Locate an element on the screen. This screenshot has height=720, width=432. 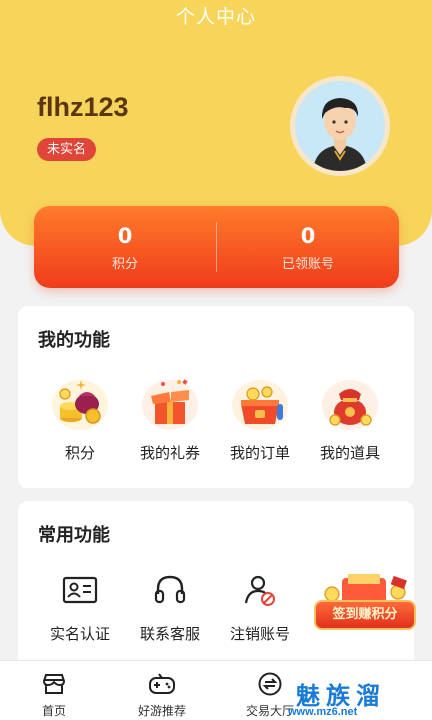
stat-points-value: 0 is located at coordinates (125, 235).